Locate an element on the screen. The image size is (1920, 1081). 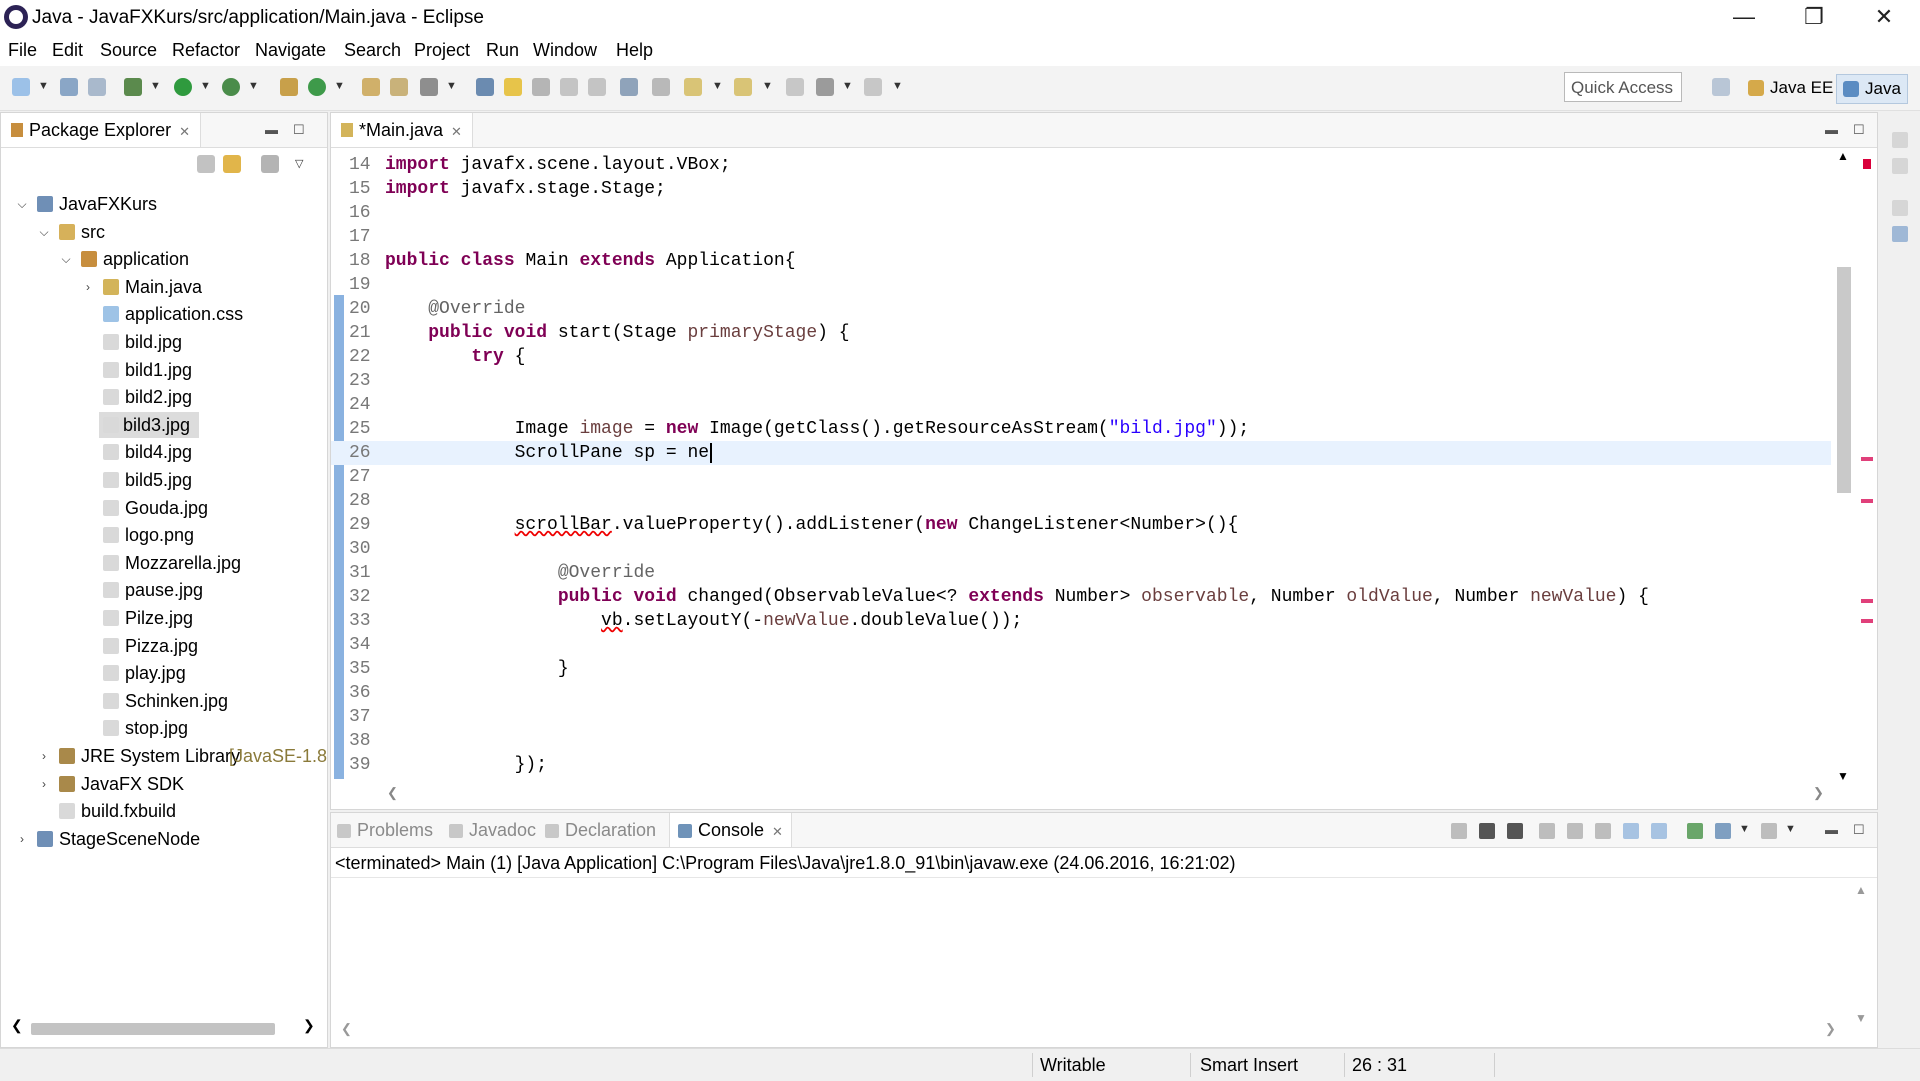
display-selected-console-icon is located at coordinates (1723, 831).